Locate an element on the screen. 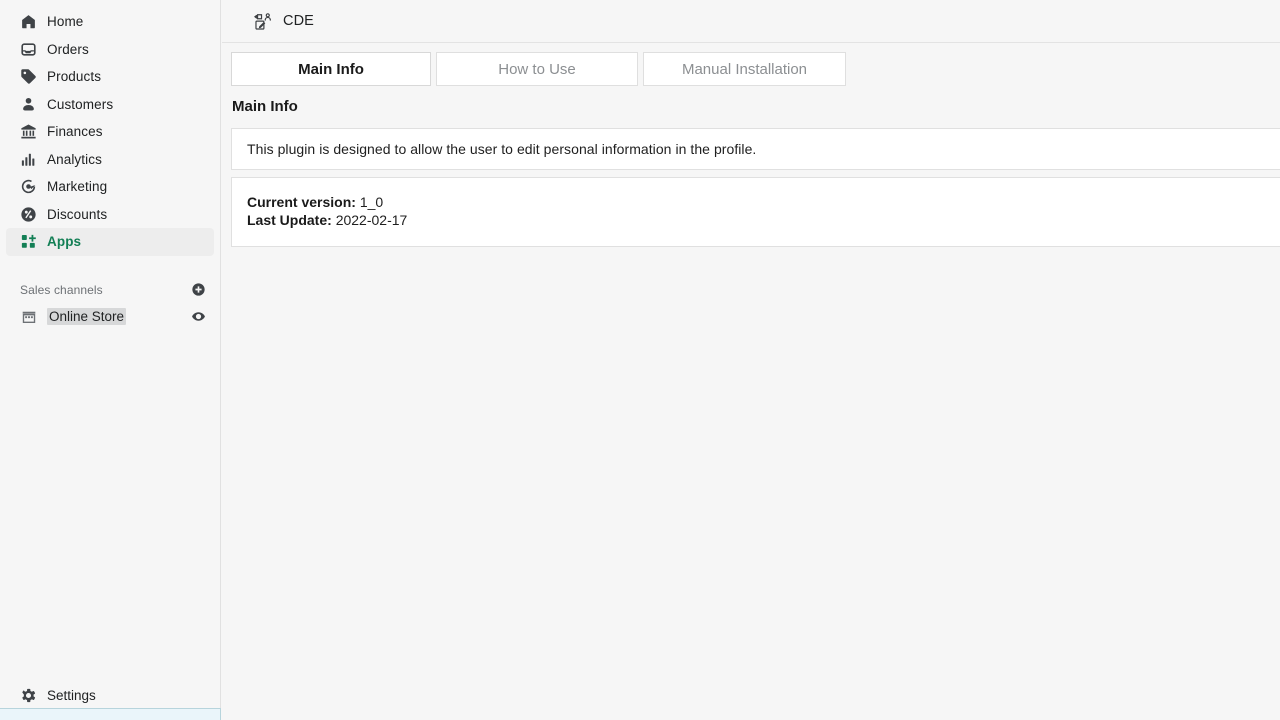  page-title: CDE is located at coordinates (298, 21).